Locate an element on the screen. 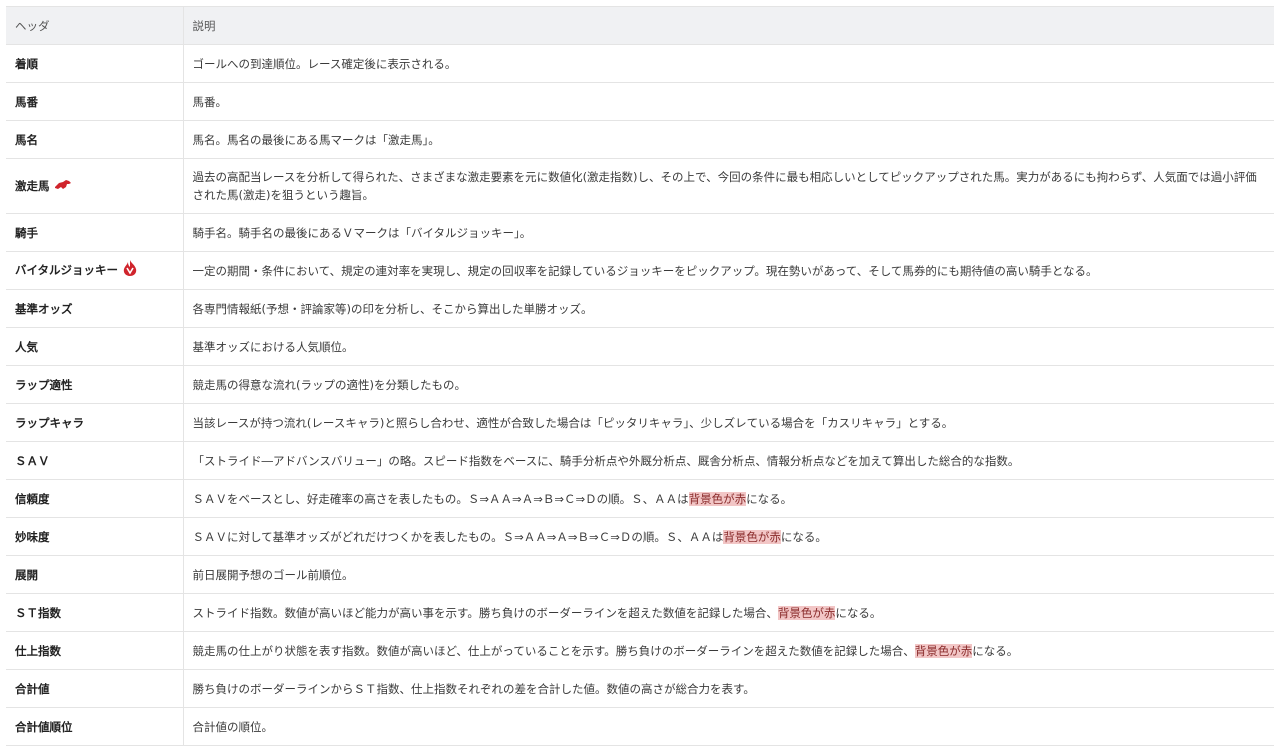 The width and height of the screenshot is (1280, 753). table-row: 着順 ゴールへの到達順位。レース確定後に表示される。 is located at coordinates (640, 63).